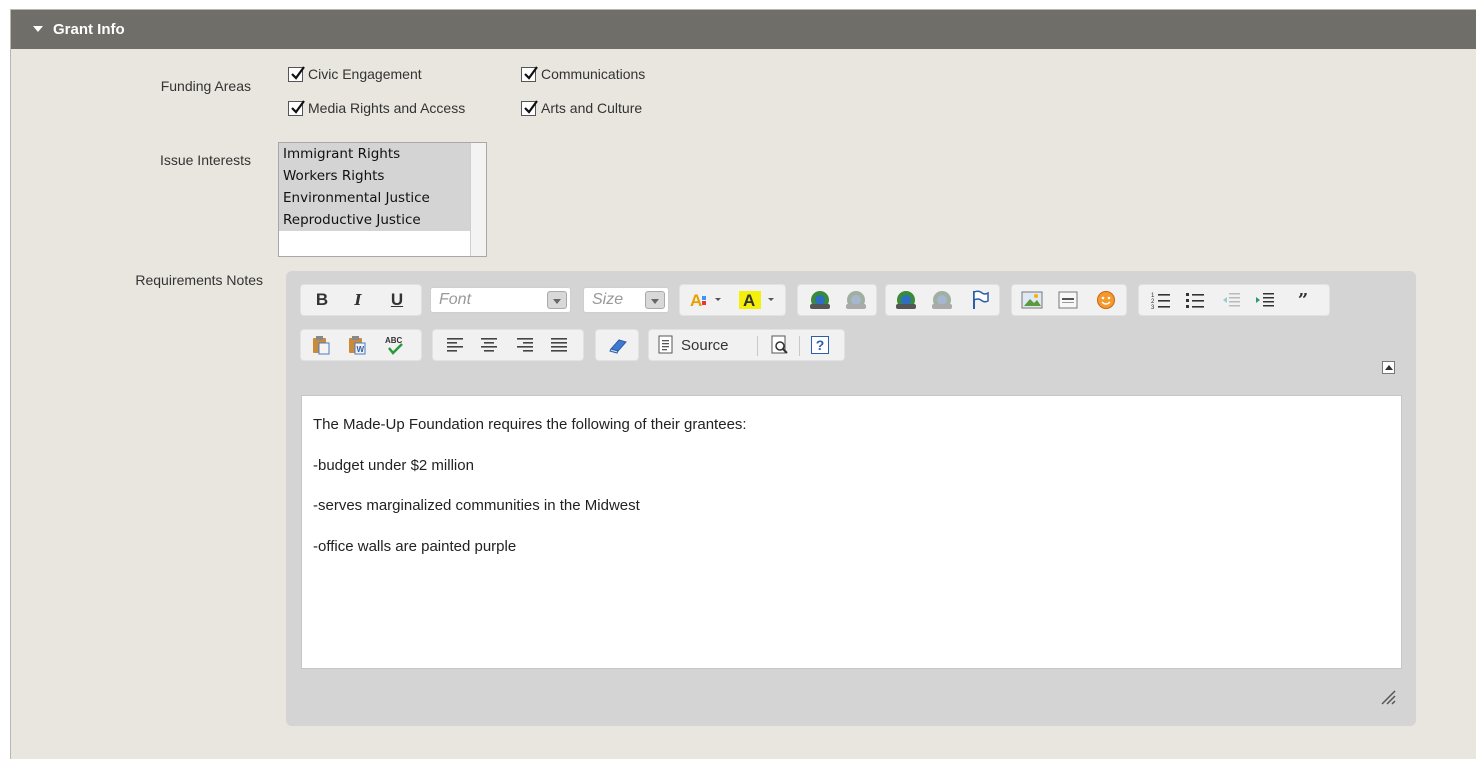 This screenshot has height=759, width=1476. What do you see at coordinates (1231, 300) in the screenshot?
I see `outdent-icon` at bounding box center [1231, 300].